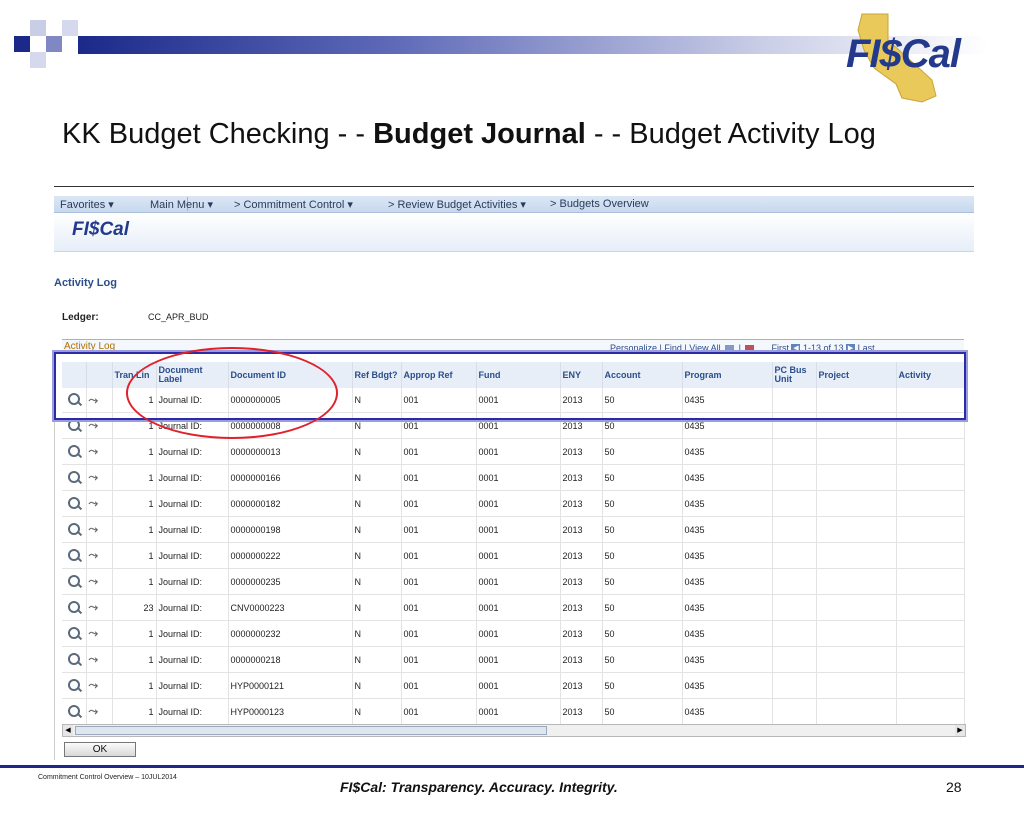 The image size is (1024, 819). I want to click on cell-doc-id: CNV0000223, so click(290, 607).